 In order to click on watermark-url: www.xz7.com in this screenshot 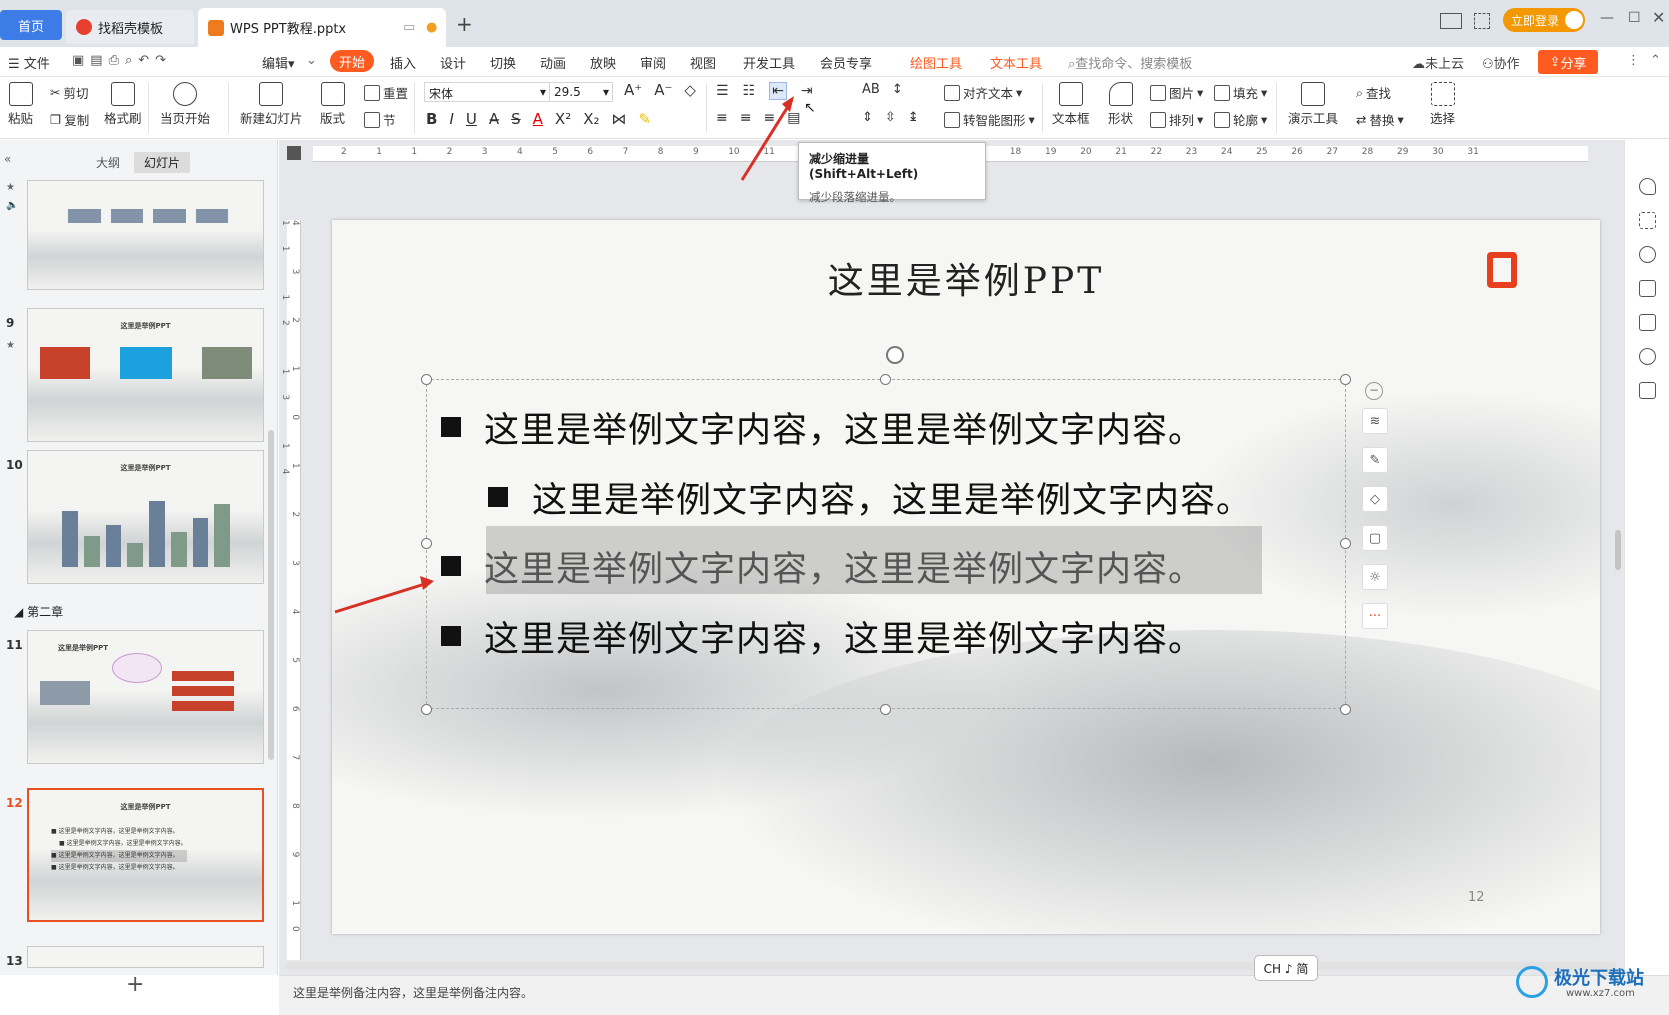, I will do `click(1600, 993)`.